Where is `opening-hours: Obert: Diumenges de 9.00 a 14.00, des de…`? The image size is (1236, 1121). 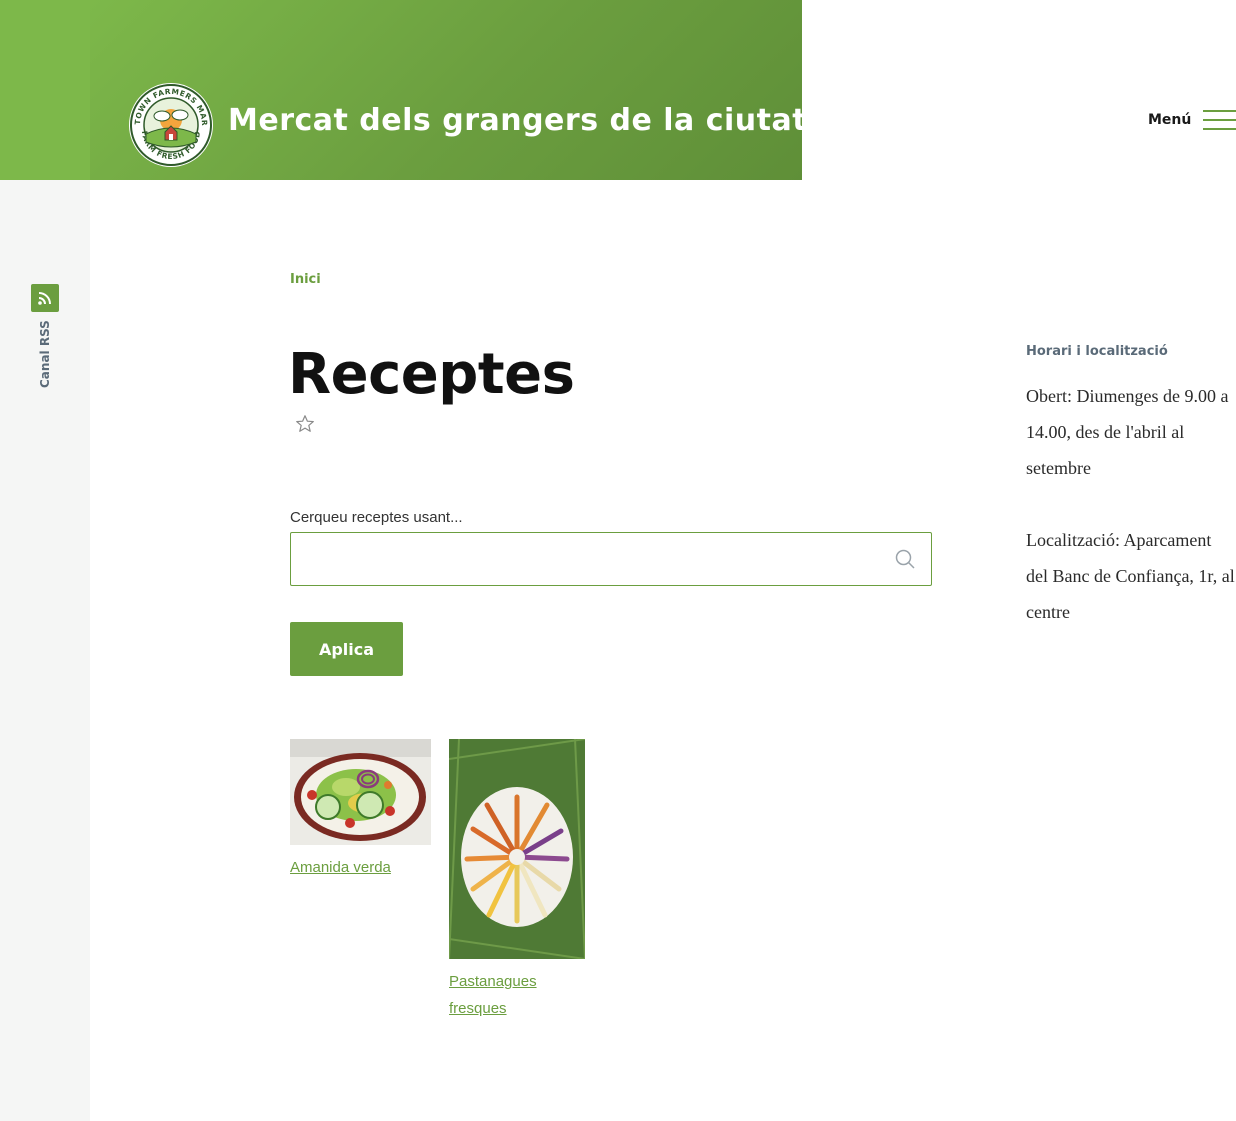
opening-hours: Obert: Diumenges de 9.00 a 14.00, des de… is located at coordinates (1127, 432).